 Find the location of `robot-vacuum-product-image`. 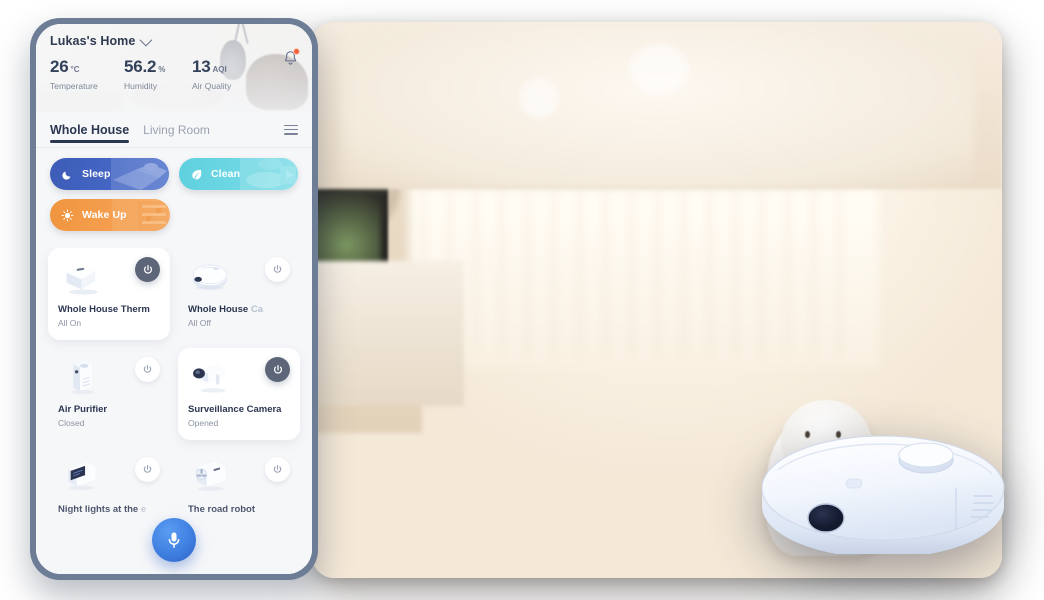

robot-vacuum-product-image is located at coordinates (883, 494).